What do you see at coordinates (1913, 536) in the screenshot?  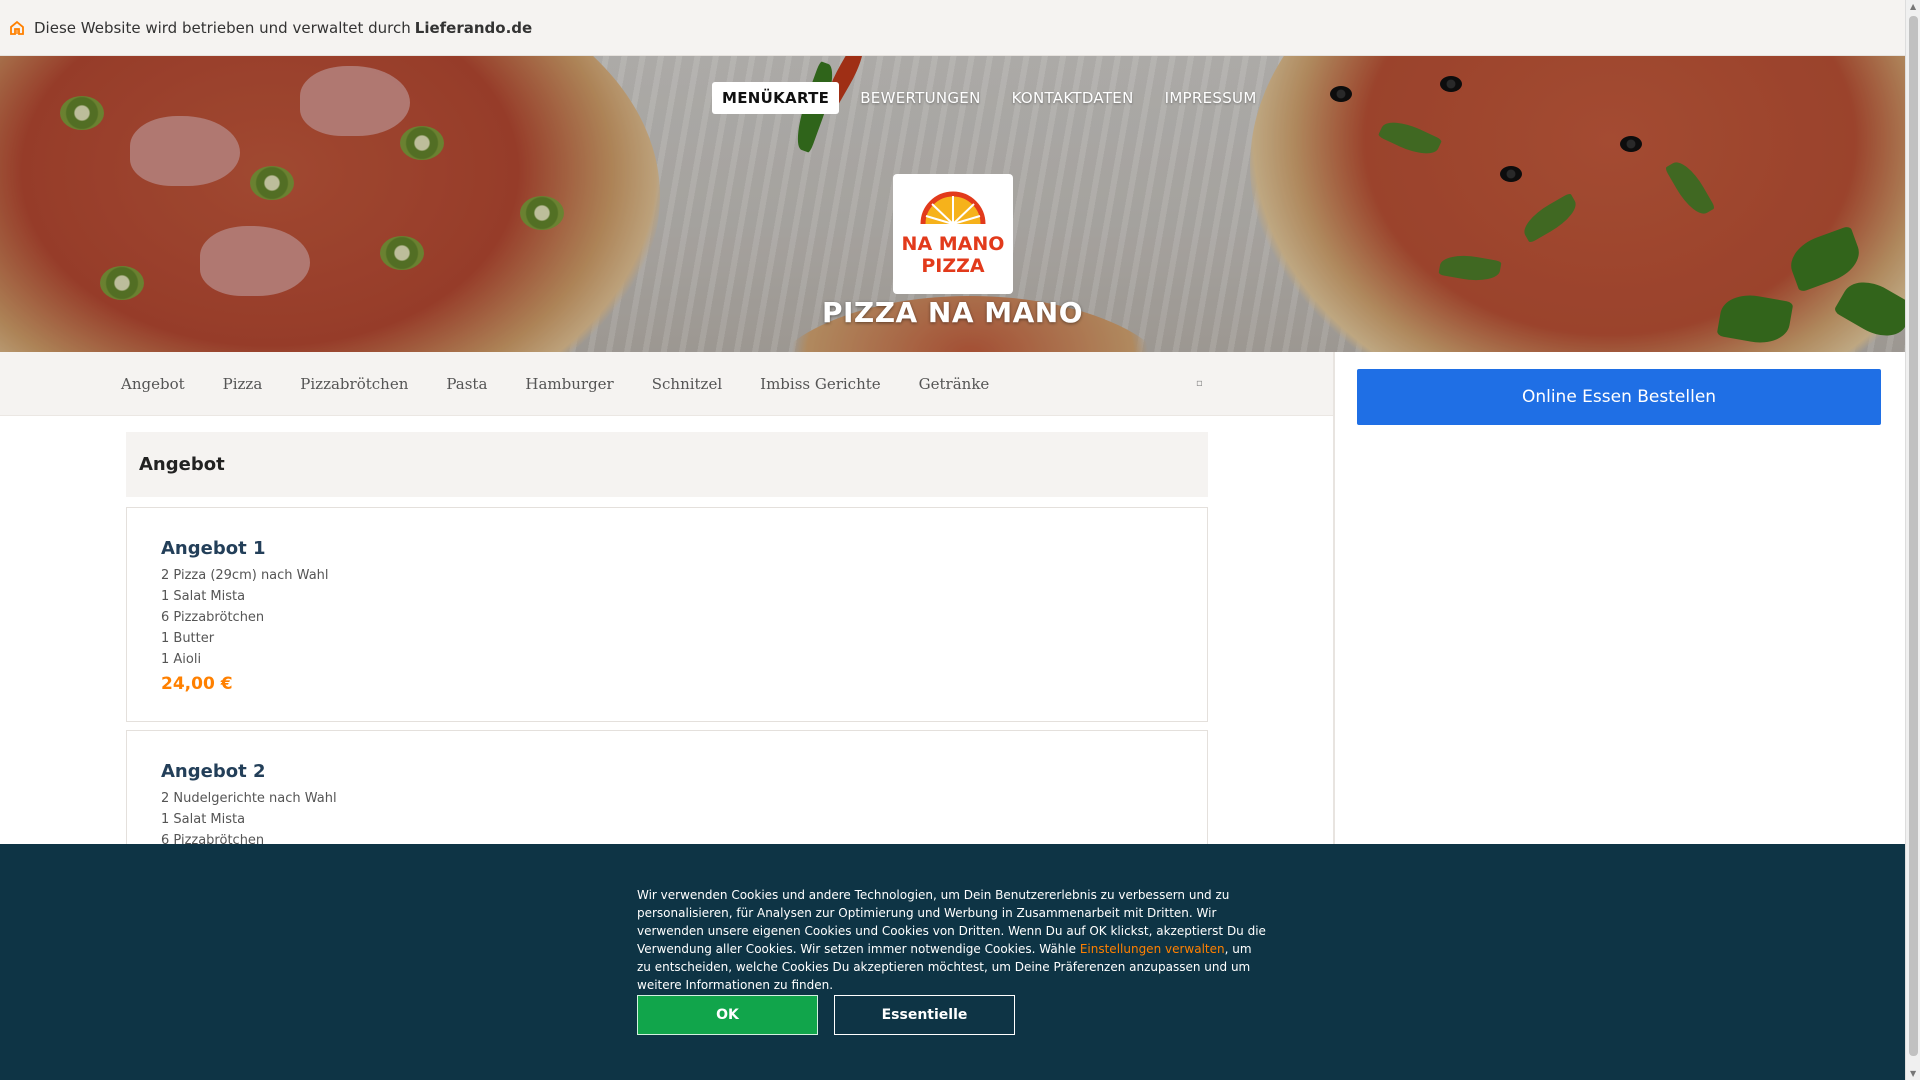 I see `scrollbar-thumb` at bounding box center [1913, 536].